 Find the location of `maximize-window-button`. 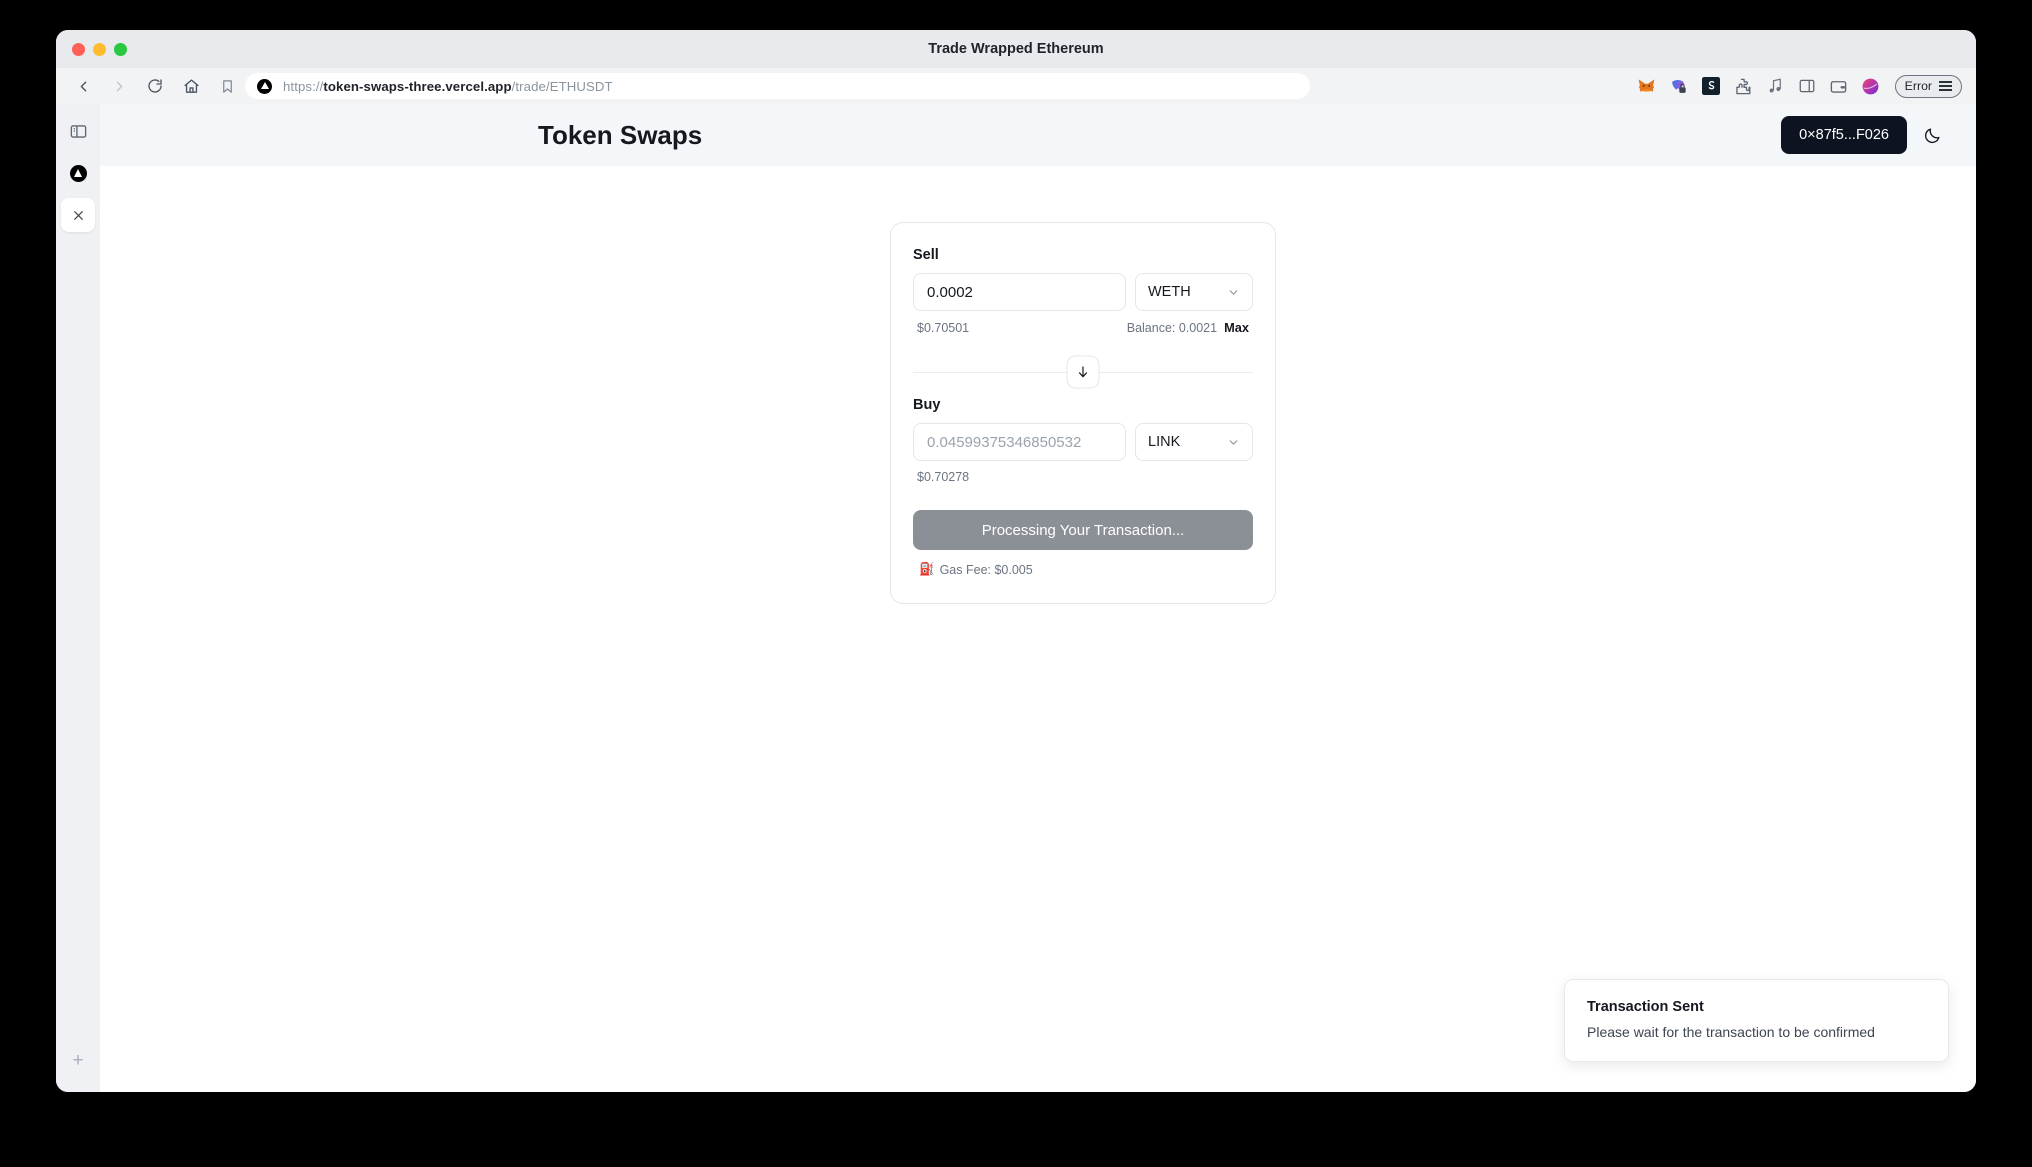

maximize-window-button is located at coordinates (120, 49).